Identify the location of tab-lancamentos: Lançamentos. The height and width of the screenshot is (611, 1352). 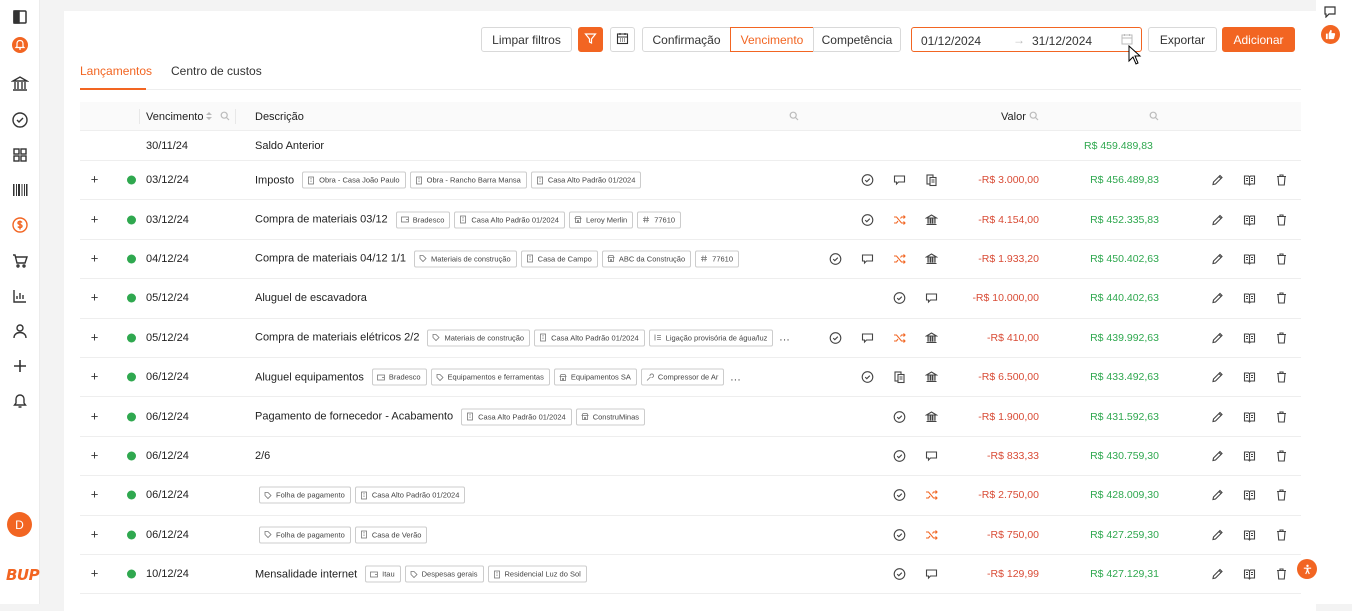
(116, 71).